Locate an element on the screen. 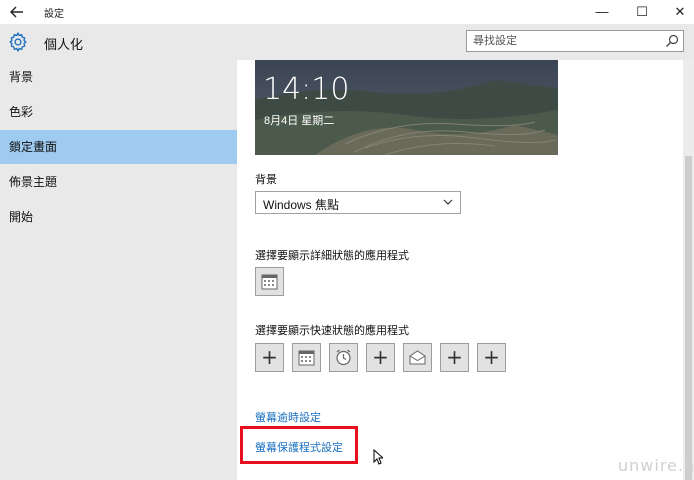 The width and height of the screenshot is (694, 480). quick-status-add-button-2: + is located at coordinates (380, 357).